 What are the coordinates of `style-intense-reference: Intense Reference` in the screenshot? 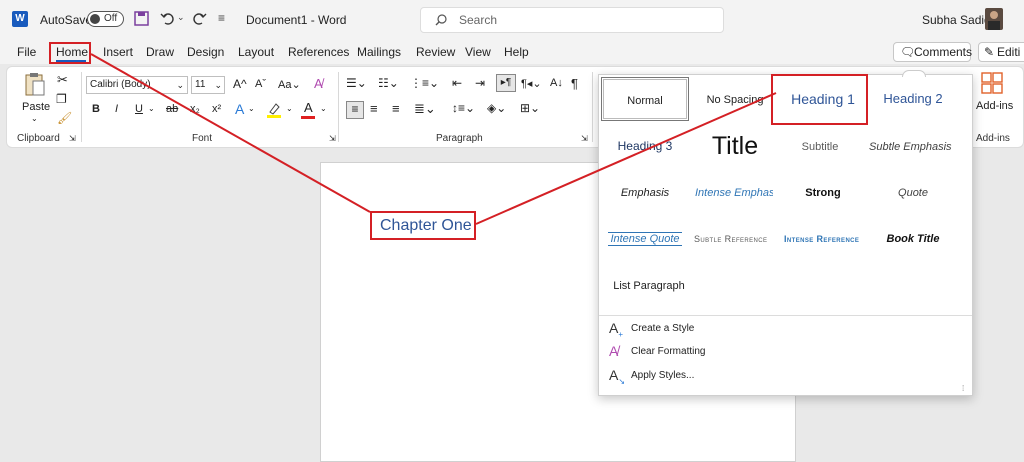 It's located at (821, 238).